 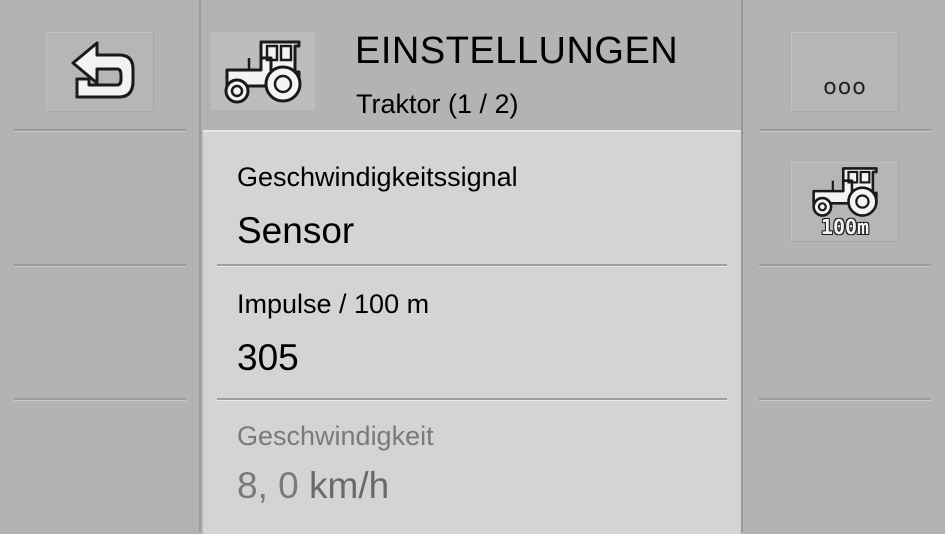 I want to click on header: EINSTELLUNGEN Traktor (1 / 2), so click(x=472, y=65).